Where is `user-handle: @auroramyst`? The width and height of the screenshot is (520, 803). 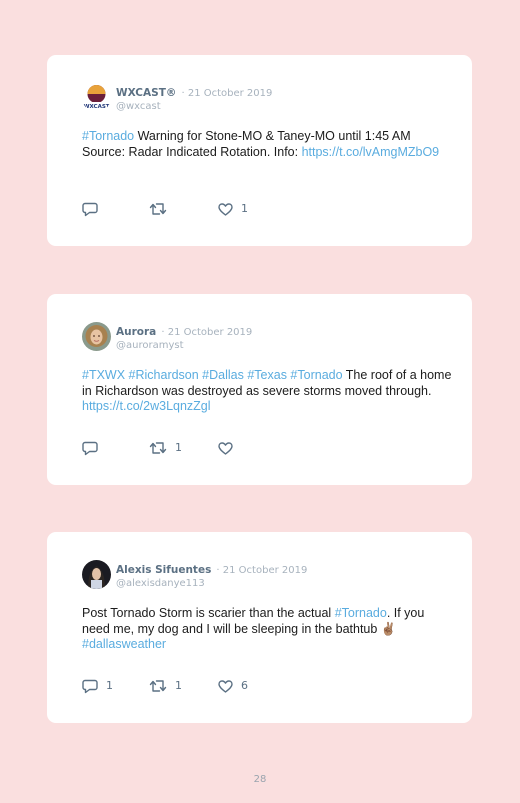 user-handle: @auroramyst is located at coordinates (184, 345).